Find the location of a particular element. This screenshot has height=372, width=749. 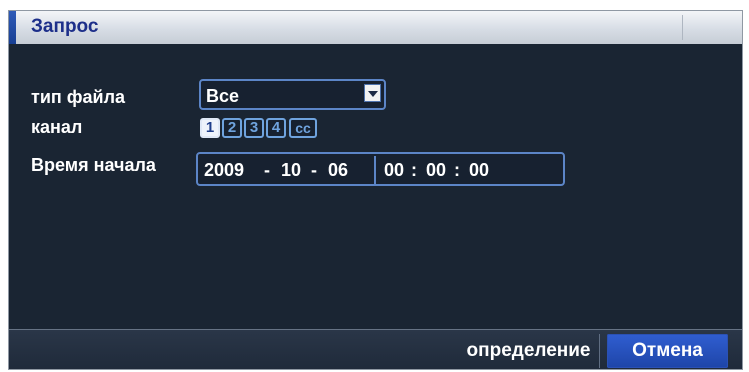

start-year: 2009 is located at coordinates (224, 170).